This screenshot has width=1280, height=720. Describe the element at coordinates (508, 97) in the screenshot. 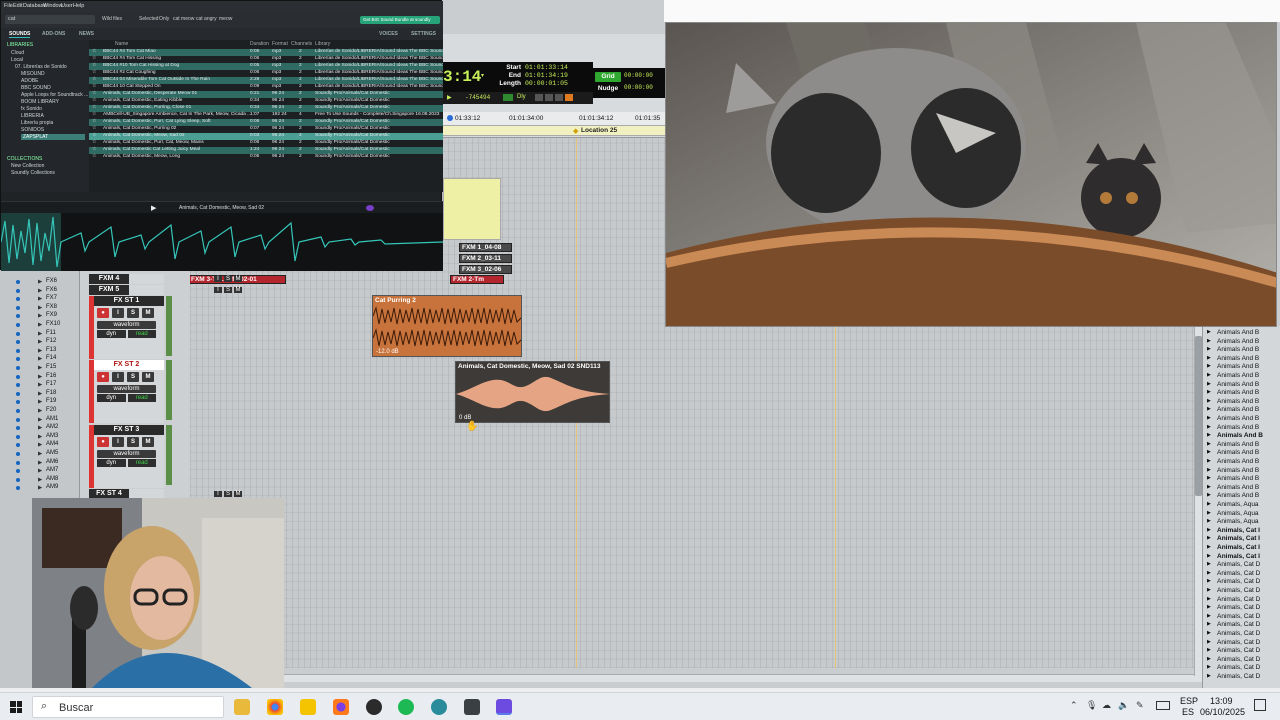

I see `link-icon` at that location.